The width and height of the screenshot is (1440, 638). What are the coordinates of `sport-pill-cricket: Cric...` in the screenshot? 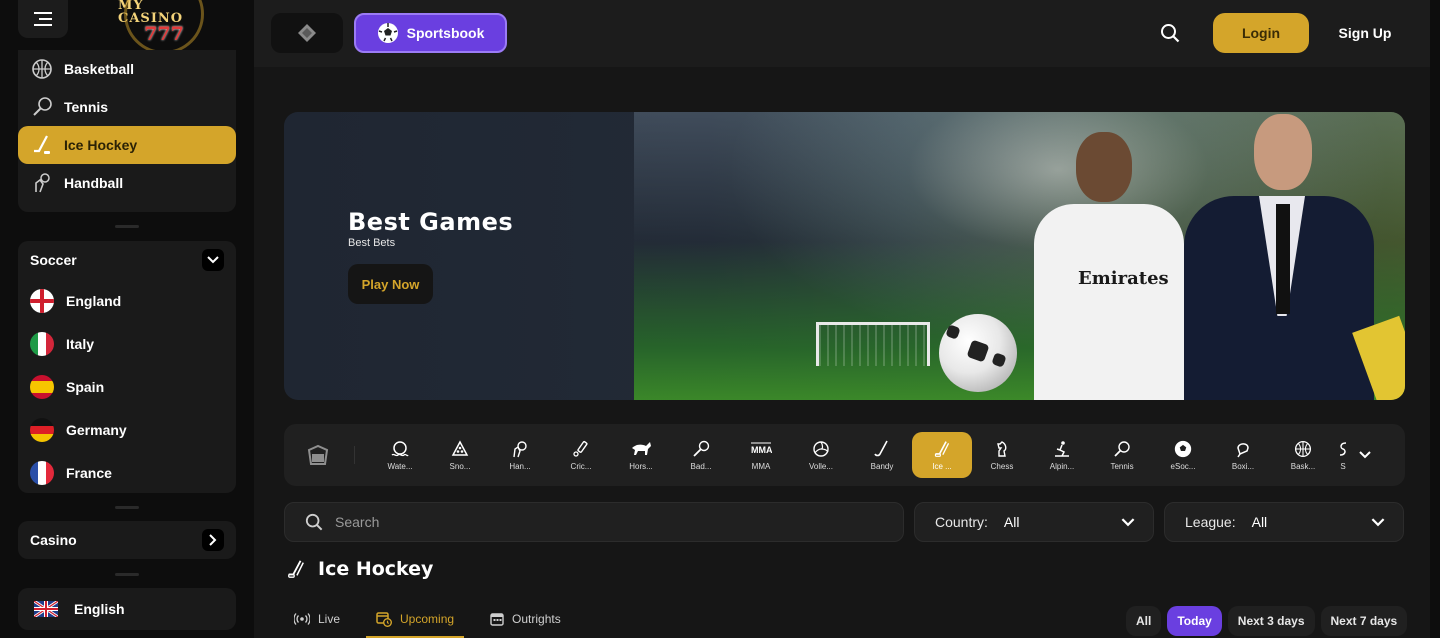 It's located at (581, 455).